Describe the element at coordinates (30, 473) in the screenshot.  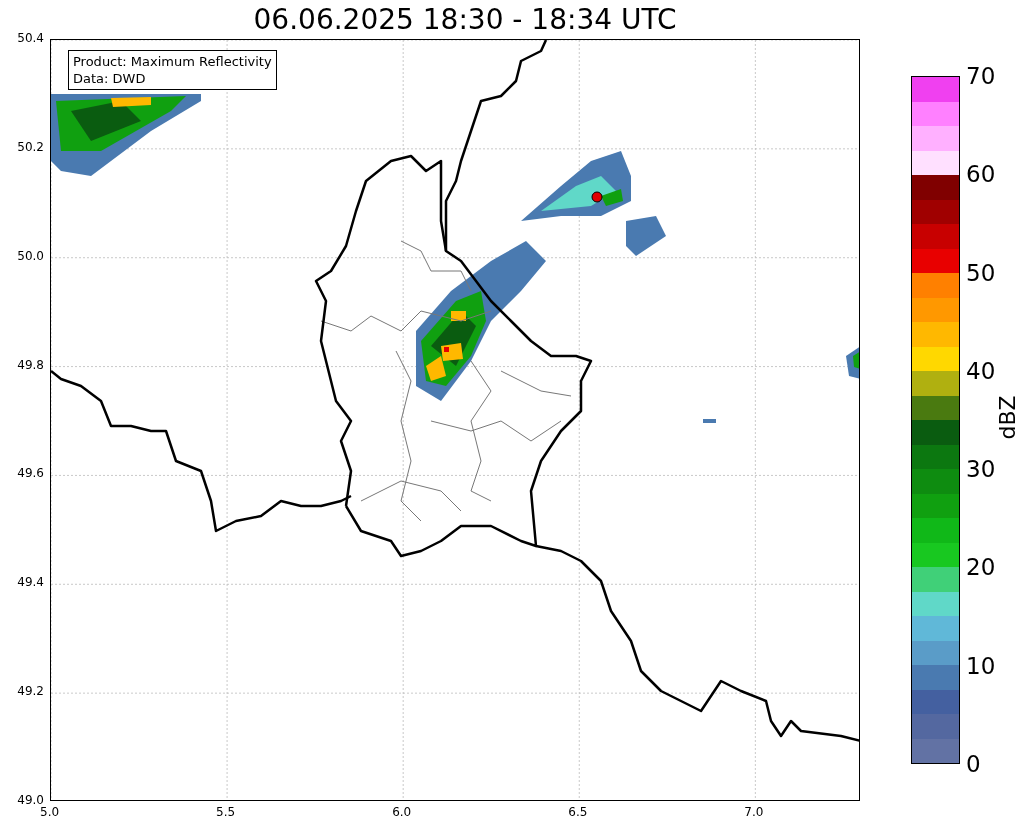
I see `axis-tick-label: 49.6` at that location.